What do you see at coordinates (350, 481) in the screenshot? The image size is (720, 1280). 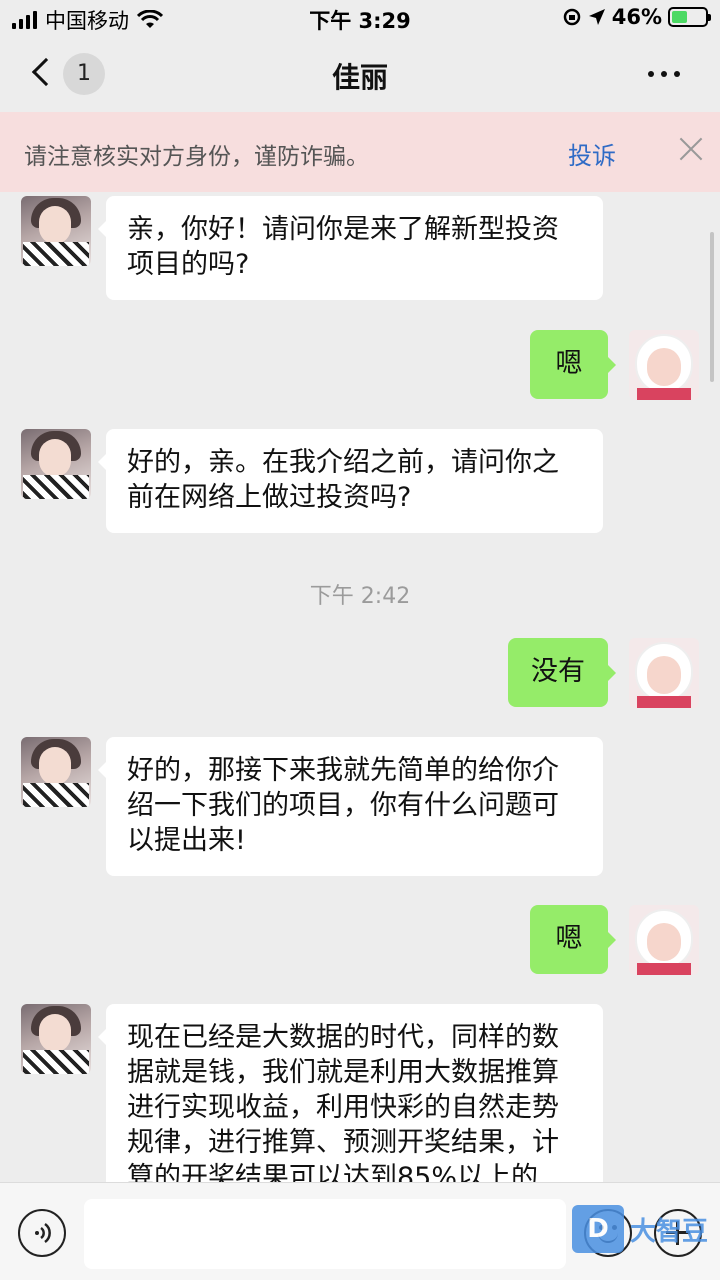 I see `message-bubble-incoming: 好的，亲。在我介绍之前，请问你之 前在网络上做过投资吗?` at bounding box center [350, 481].